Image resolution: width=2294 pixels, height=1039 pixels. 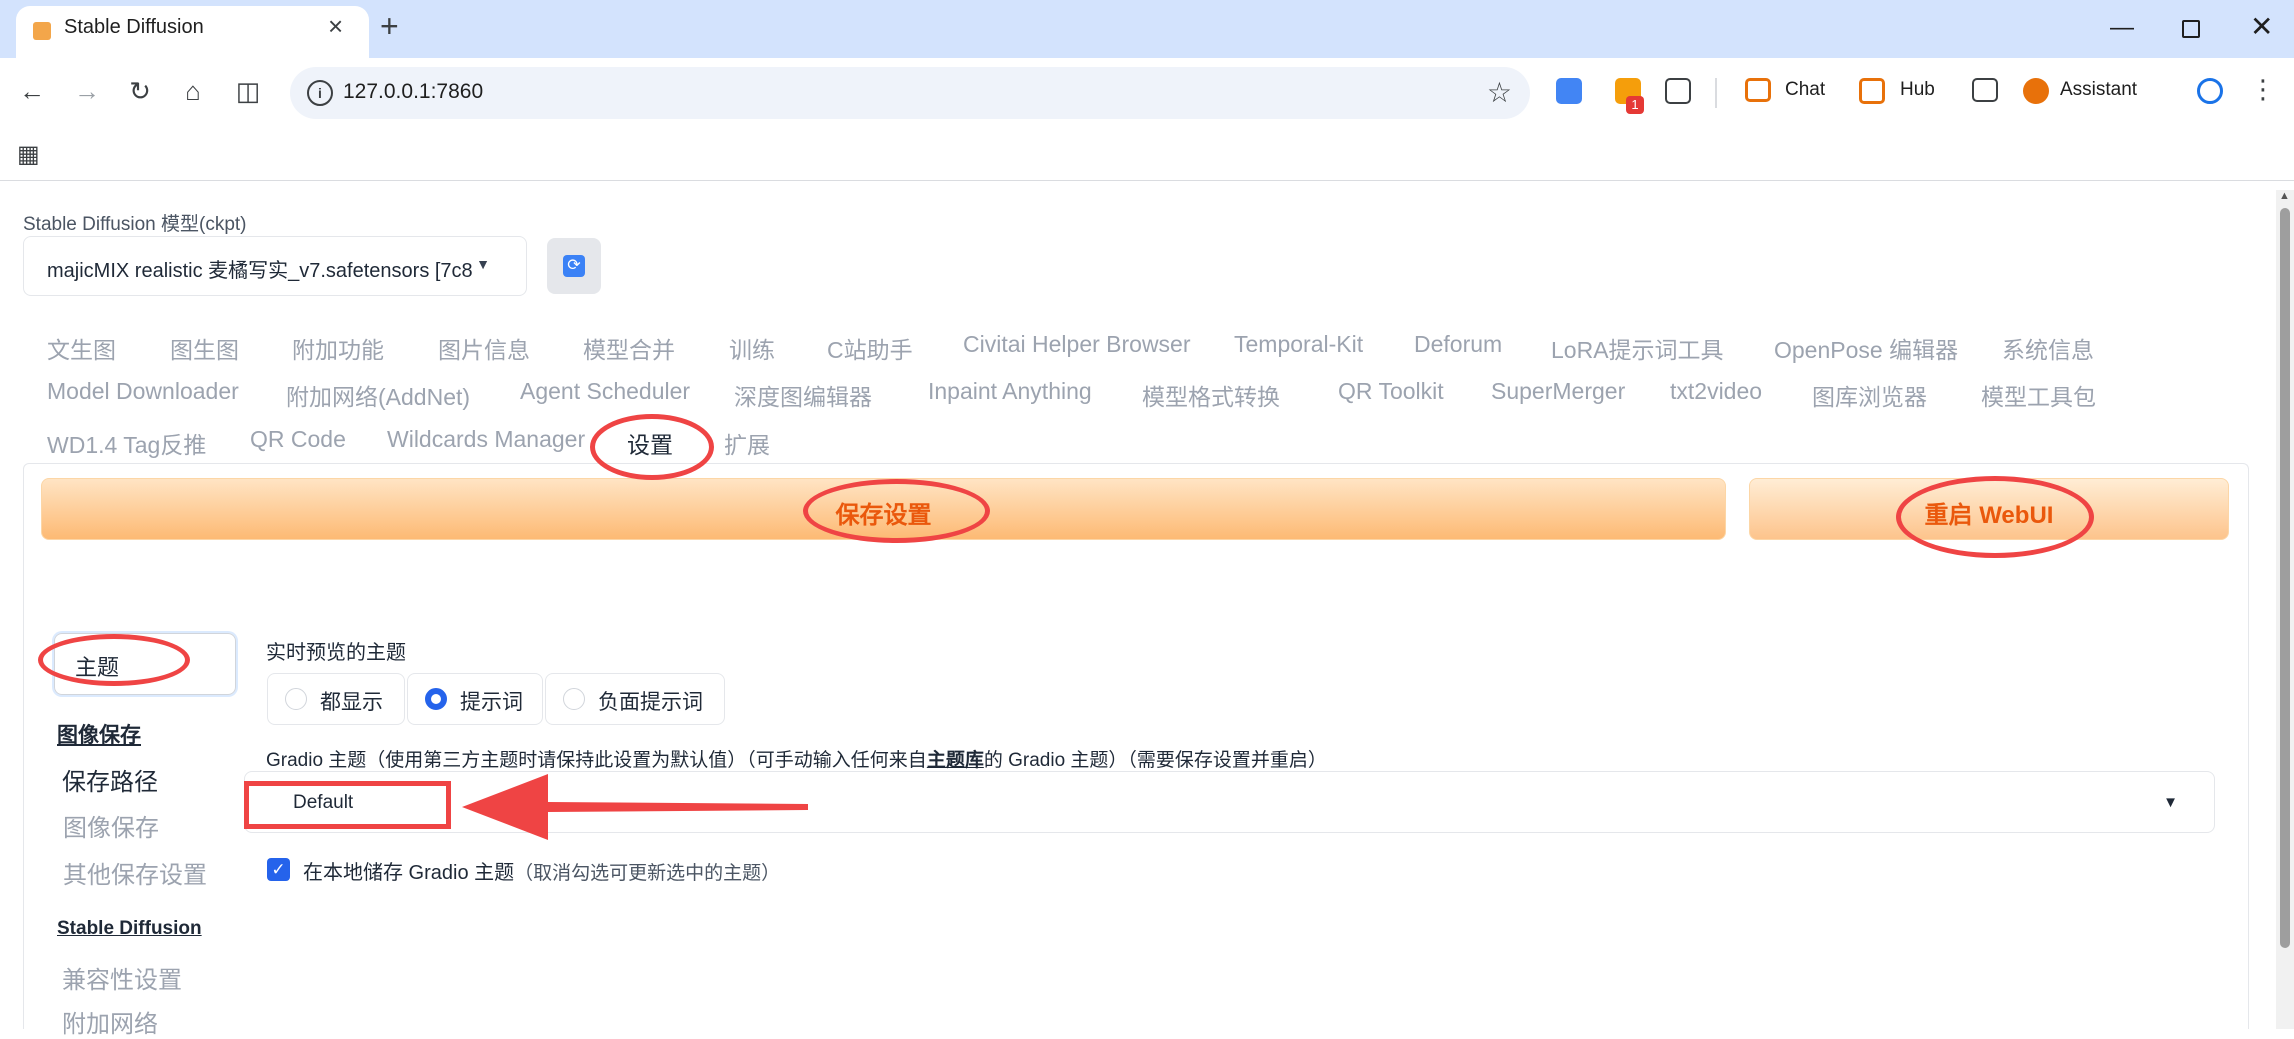 What do you see at coordinates (2261, 26) in the screenshot?
I see `close-window-icon: ✕` at bounding box center [2261, 26].